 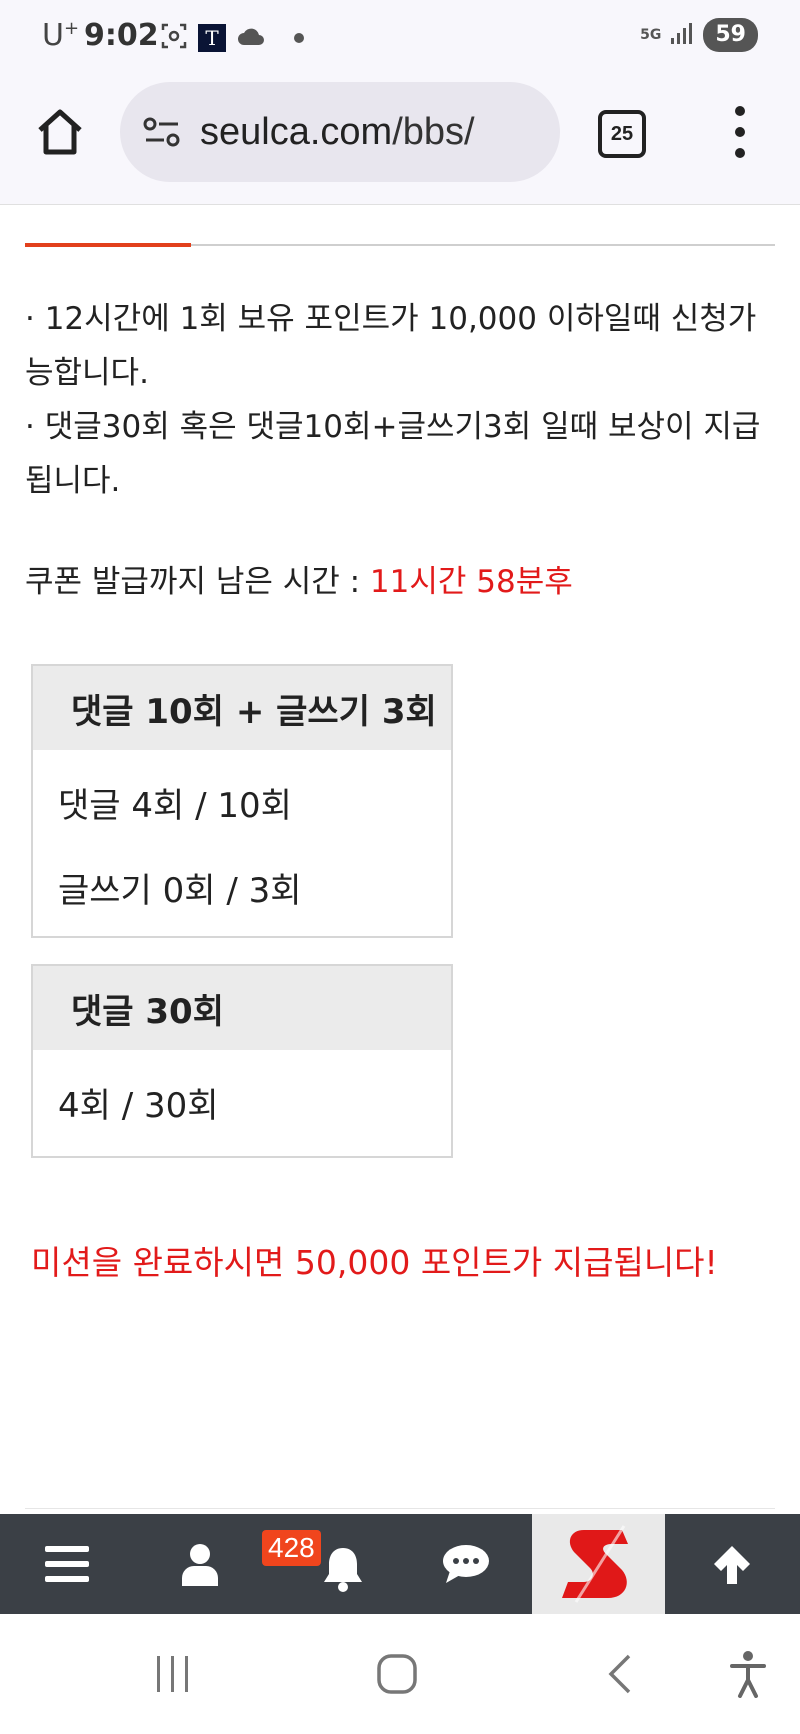 I want to click on description-line: · 12시간에 1회 보유 포인트가 10,000 이하일때 신청가능합니다., so click(x=391, y=346).